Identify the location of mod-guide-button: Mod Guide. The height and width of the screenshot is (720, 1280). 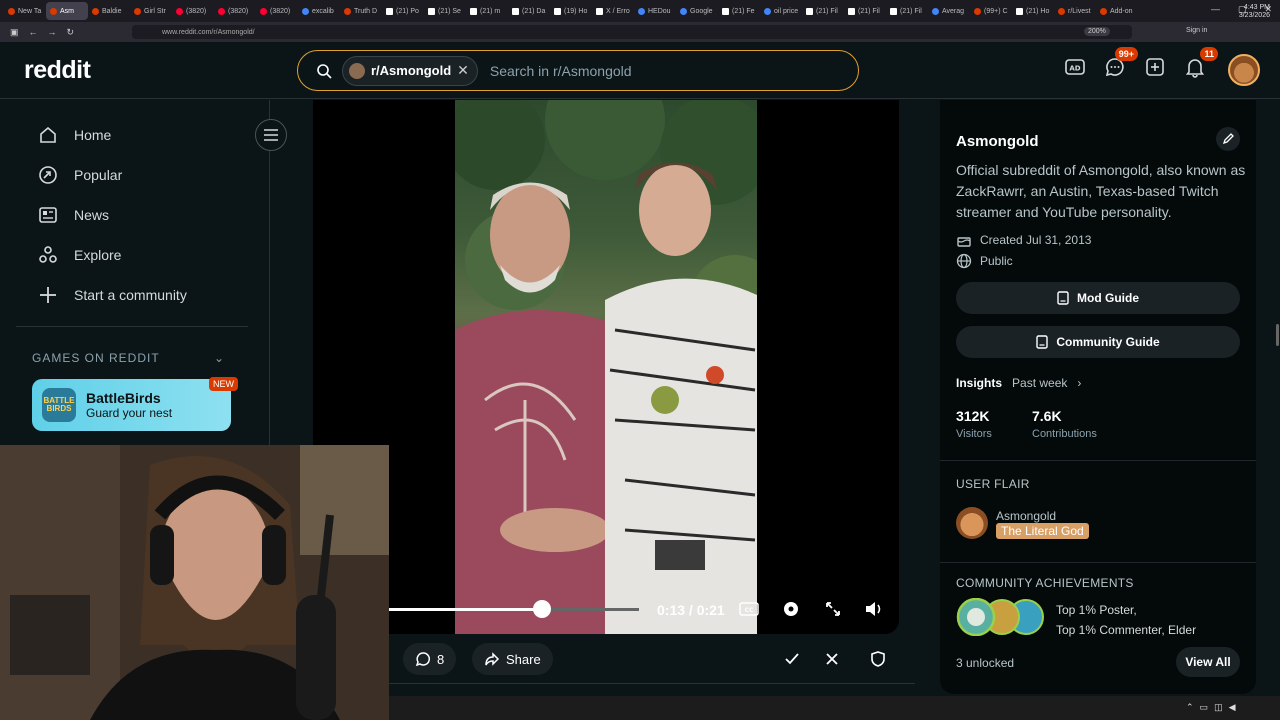
(1098, 298).